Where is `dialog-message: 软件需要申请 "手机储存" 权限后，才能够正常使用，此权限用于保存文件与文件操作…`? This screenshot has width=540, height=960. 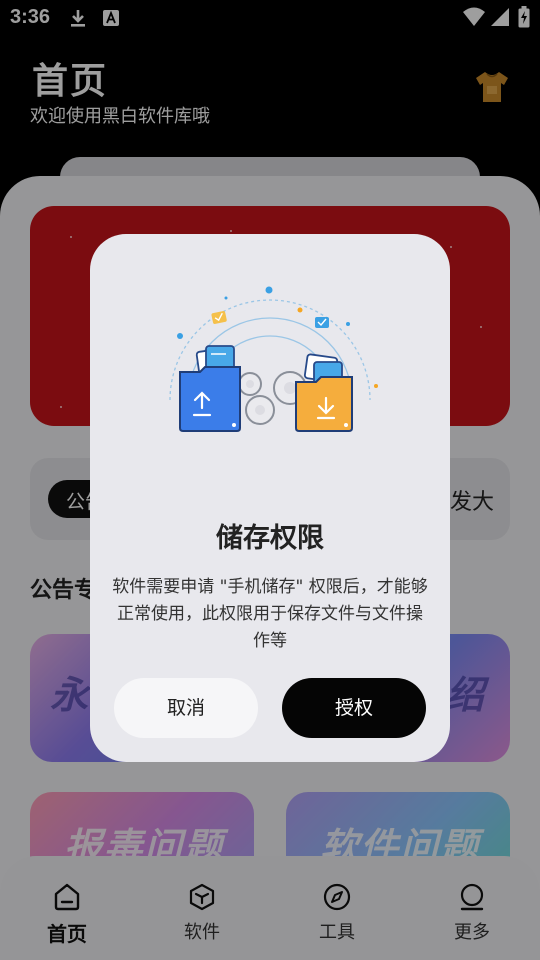 dialog-message: 软件需要申请 "手机储存" 权限后，才能够正常使用，此权限用于保存文件与文件操作… is located at coordinates (270, 614).